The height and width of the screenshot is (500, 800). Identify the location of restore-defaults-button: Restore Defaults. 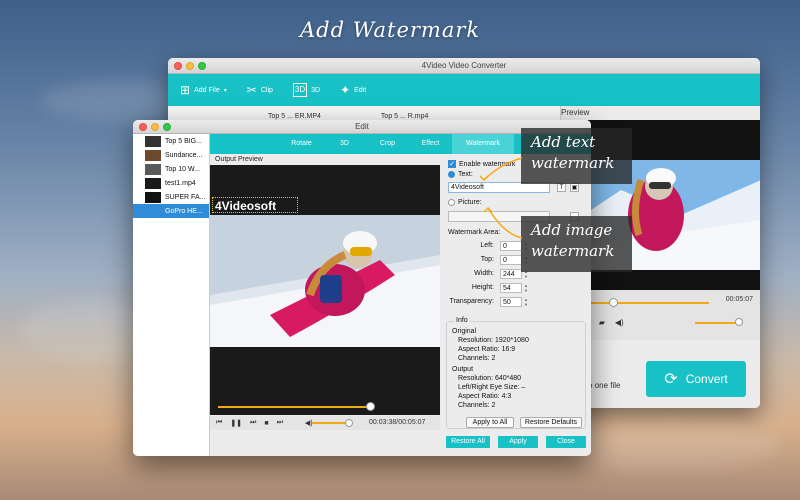
(551, 422).